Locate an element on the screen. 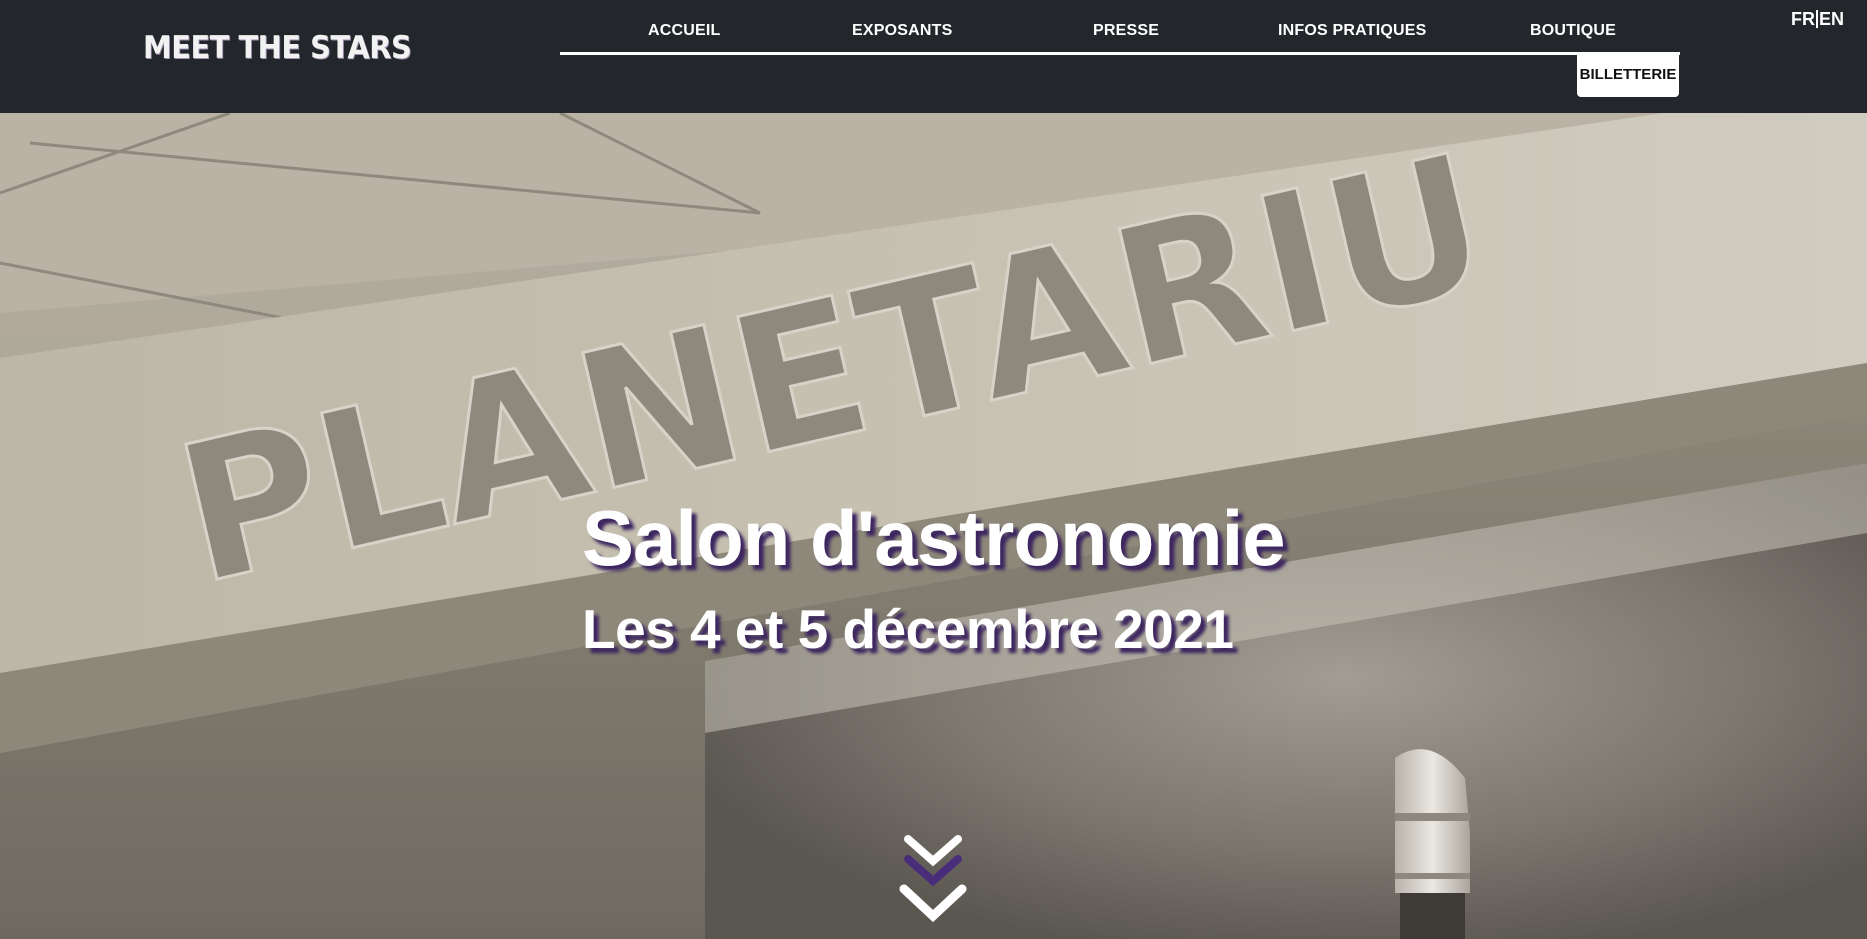 This screenshot has width=1867, height=939. lang-fr-link: FR is located at coordinates (1803, 19).